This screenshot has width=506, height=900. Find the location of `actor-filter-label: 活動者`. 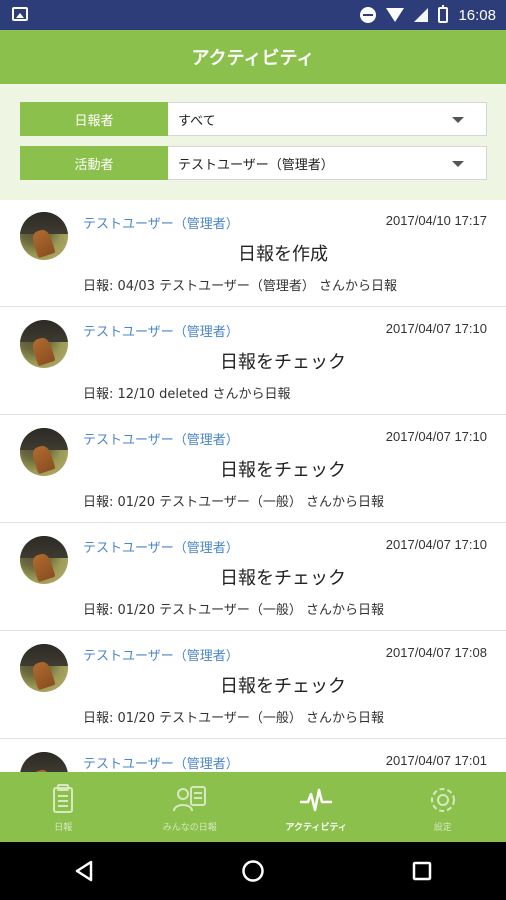

actor-filter-label: 活動者 is located at coordinates (94, 163).